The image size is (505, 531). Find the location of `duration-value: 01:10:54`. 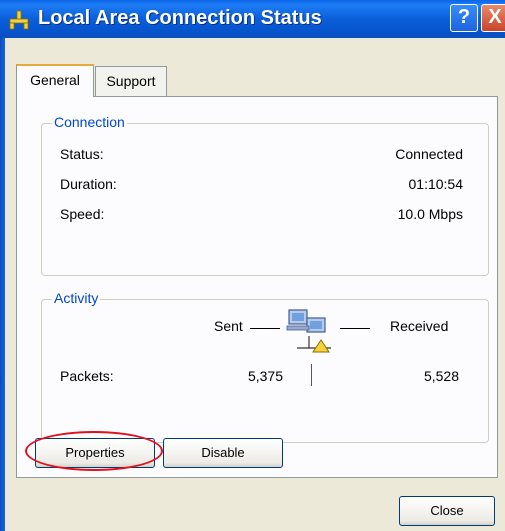

duration-value: 01:10:54 is located at coordinates (436, 184).